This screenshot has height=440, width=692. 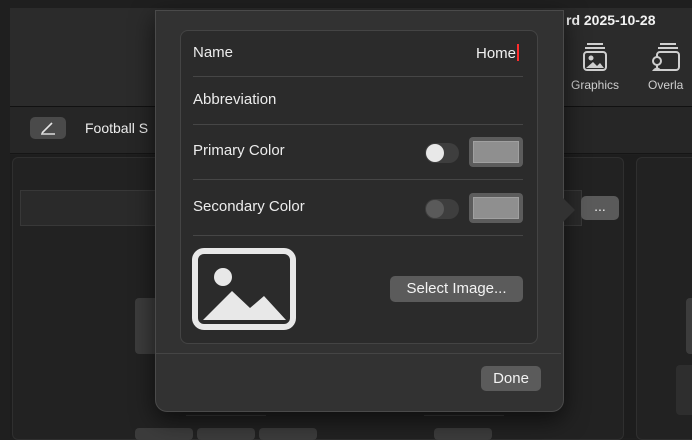 I want to click on toolbar-graphics-label: Graphics, so click(x=595, y=85).